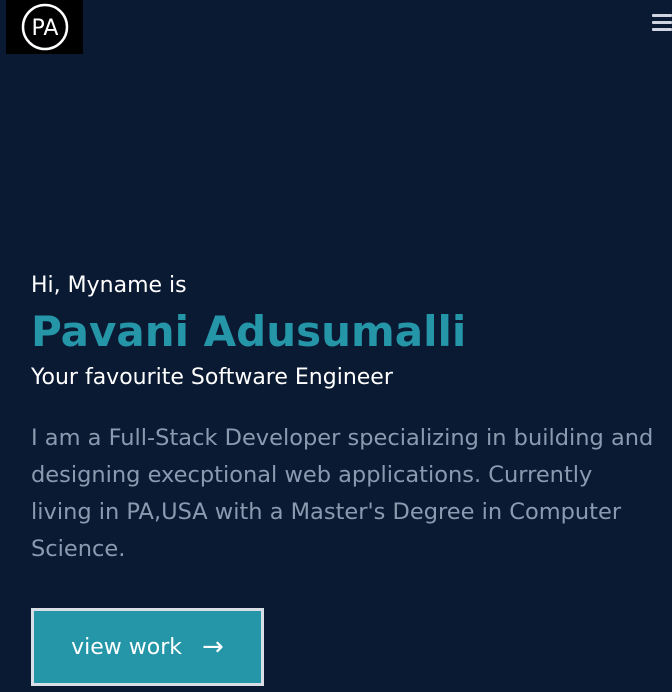  I want to click on view-work-label: view work, so click(127, 647).